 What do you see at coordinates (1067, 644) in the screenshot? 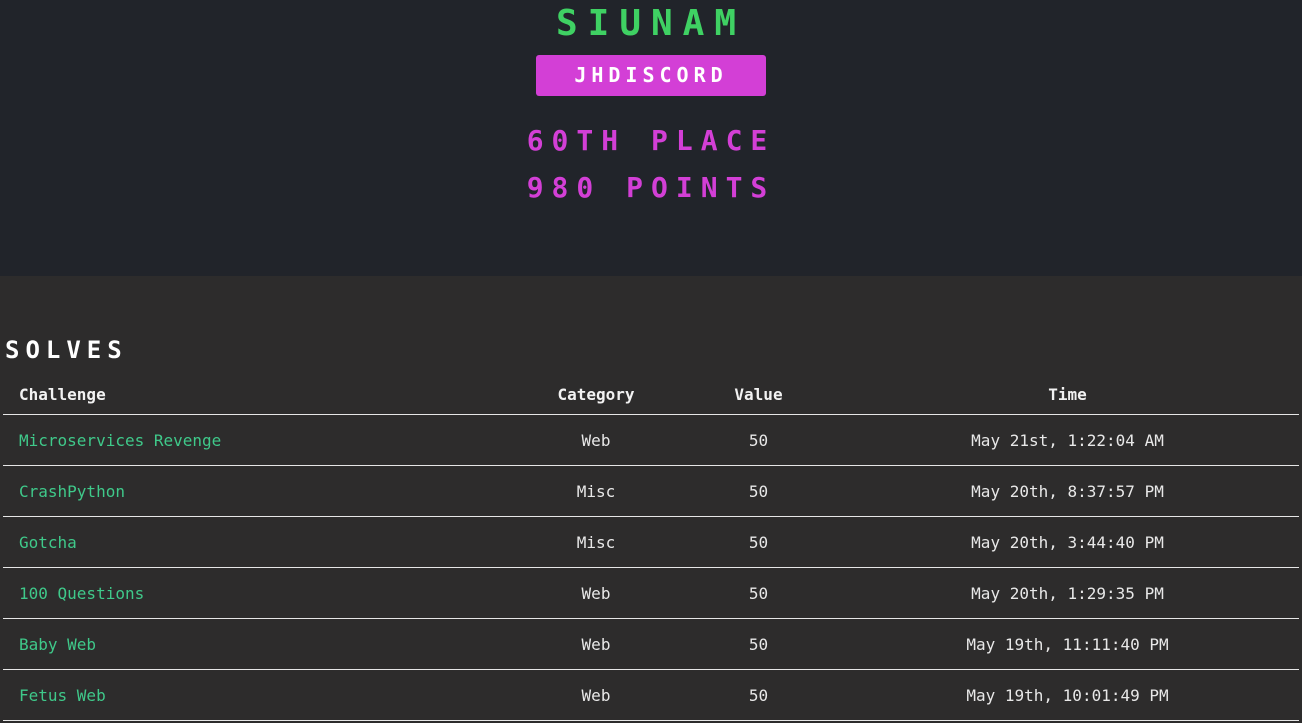
I see `time-cell: May 19th, 11:11:40 PM` at bounding box center [1067, 644].